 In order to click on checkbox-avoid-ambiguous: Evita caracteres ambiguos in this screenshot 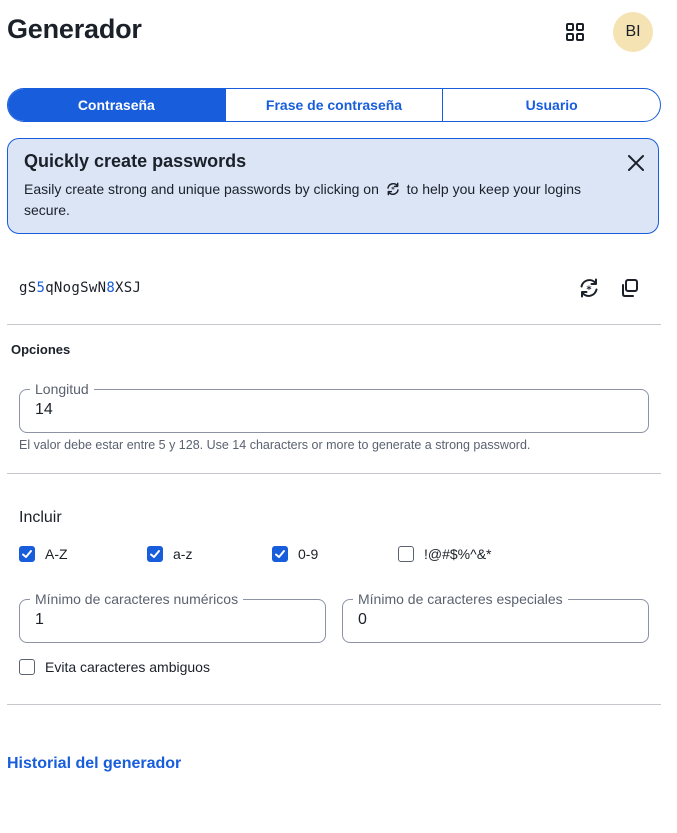, I will do `click(114, 667)`.